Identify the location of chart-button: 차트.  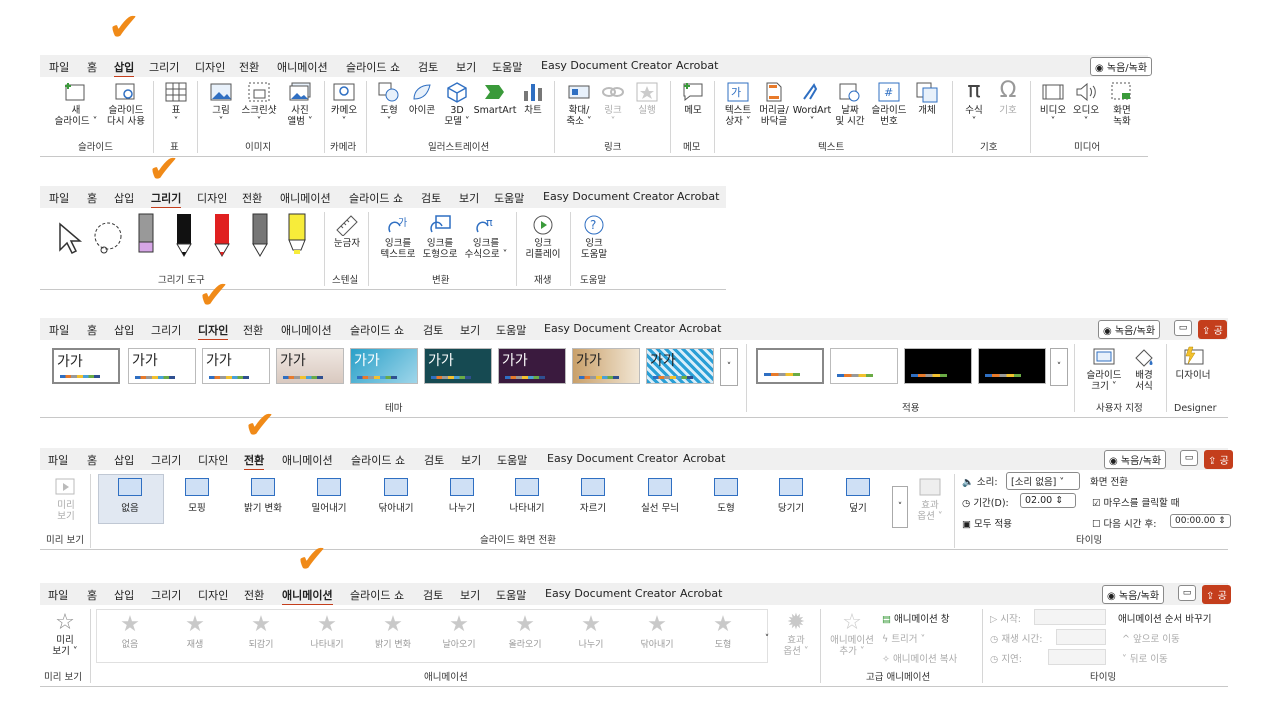
(533, 98).